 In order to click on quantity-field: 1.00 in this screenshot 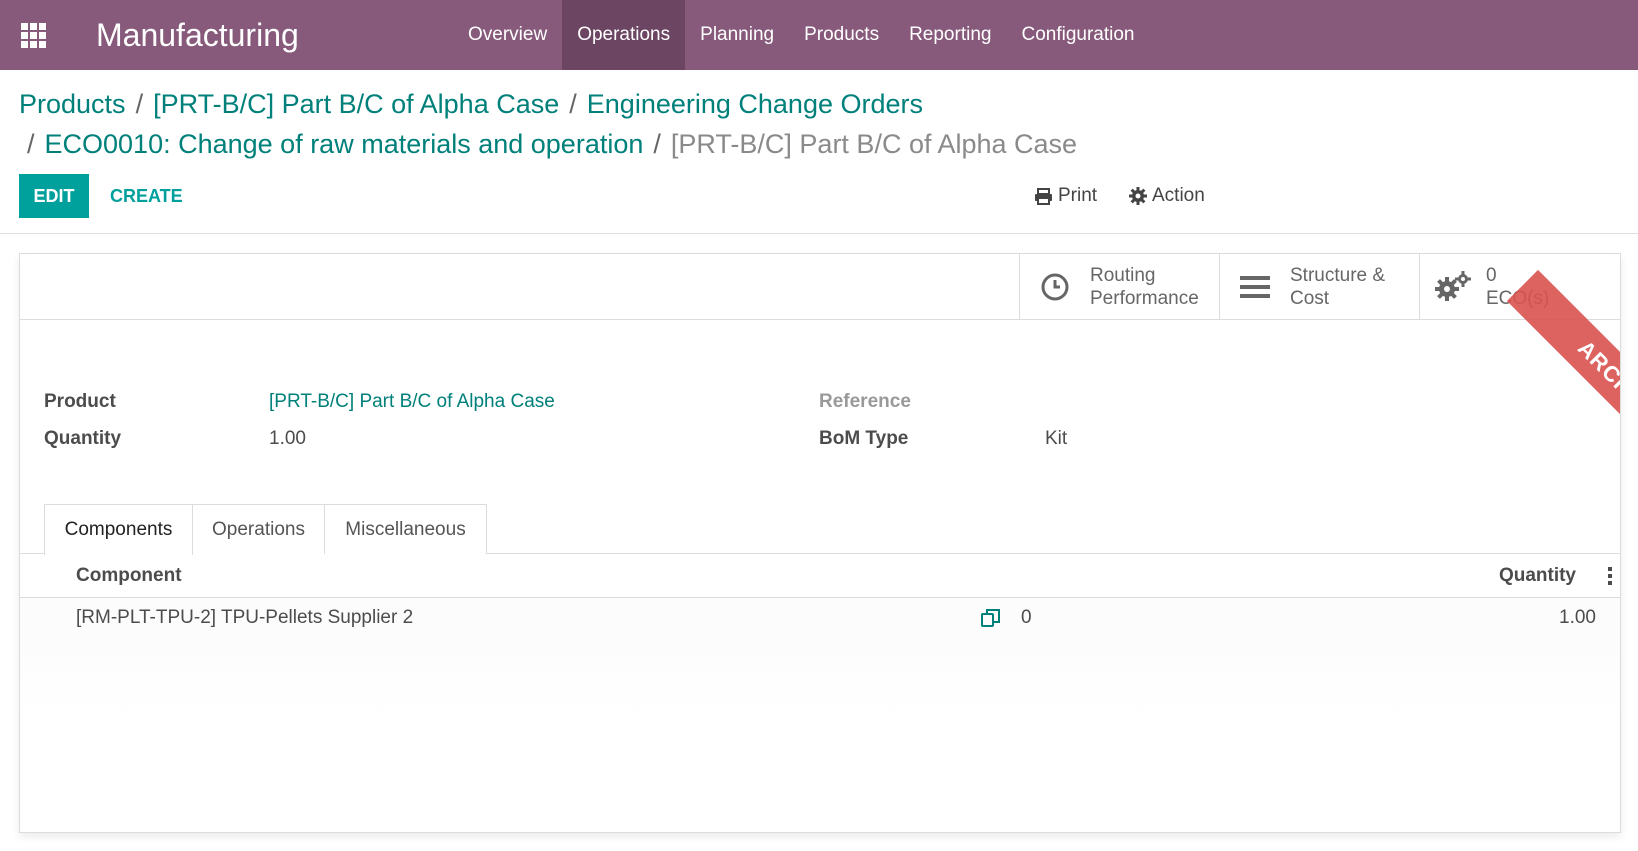, I will do `click(287, 439)`.